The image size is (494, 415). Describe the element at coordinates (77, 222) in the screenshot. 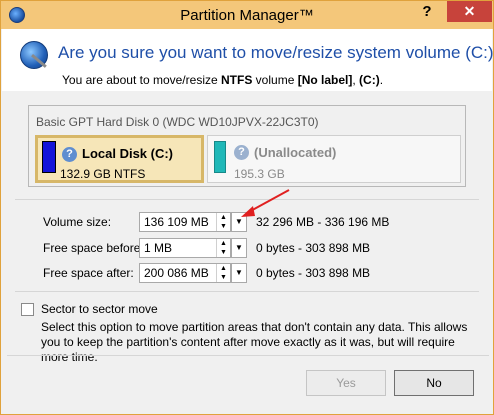

I see `volume-size-label: Volume size:` at that location.